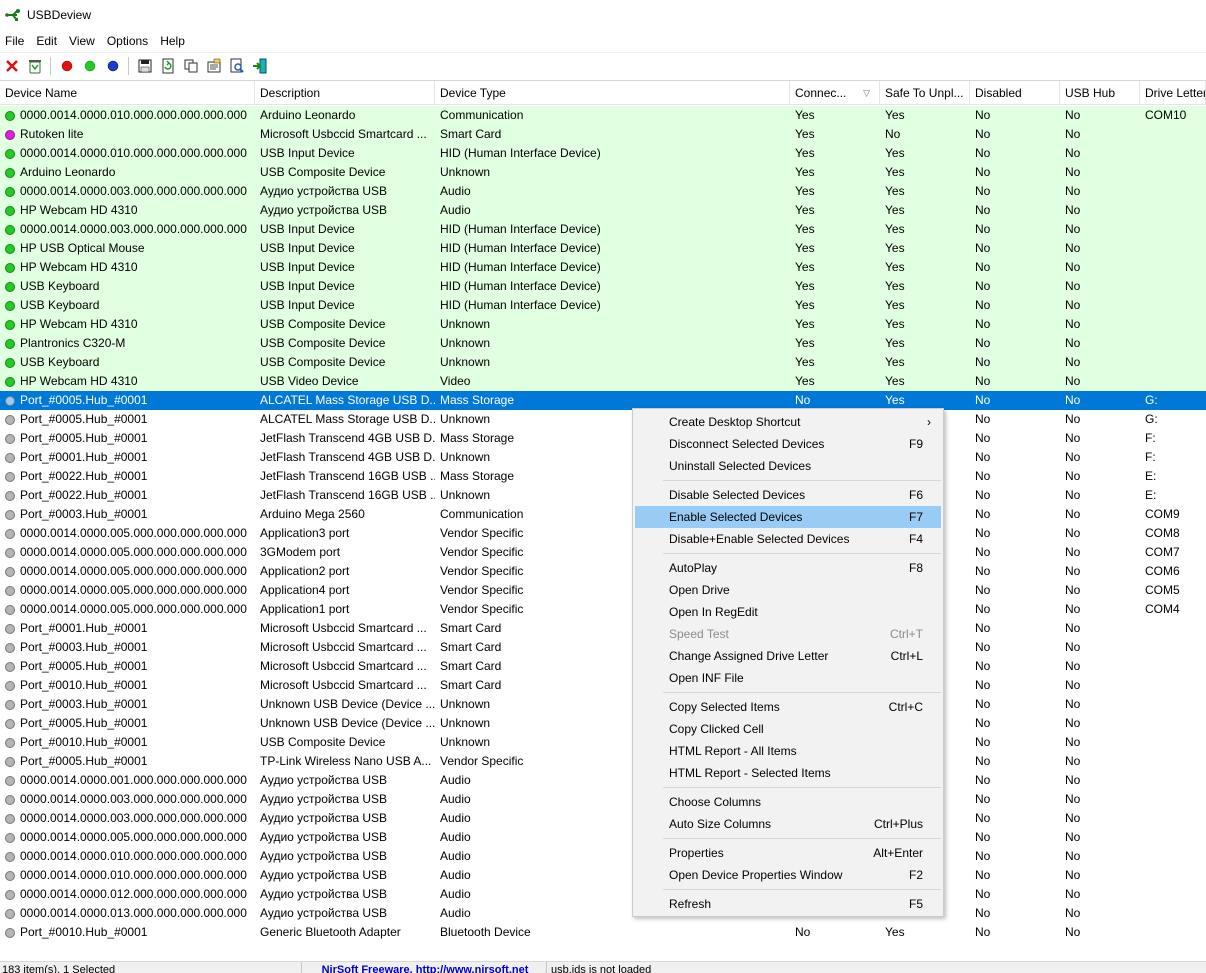 The image size is (1206, 973). Describe the element at coordinates (145, 66) in the screenshot. I see `save-button` at that location.